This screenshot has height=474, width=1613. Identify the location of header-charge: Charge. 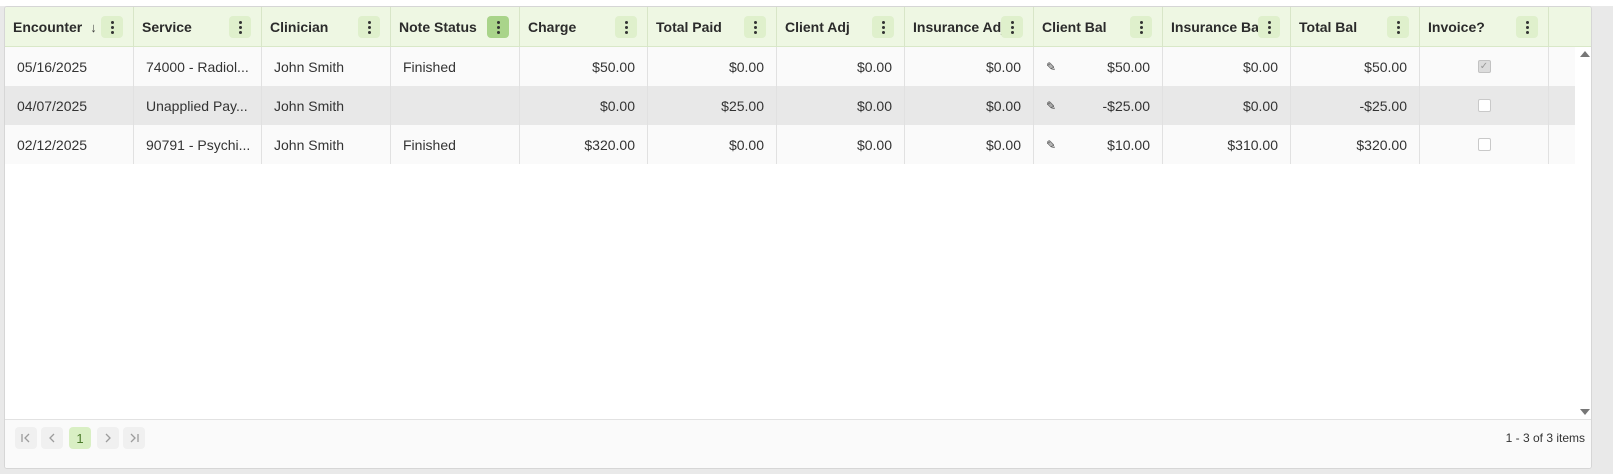
(584, 27).